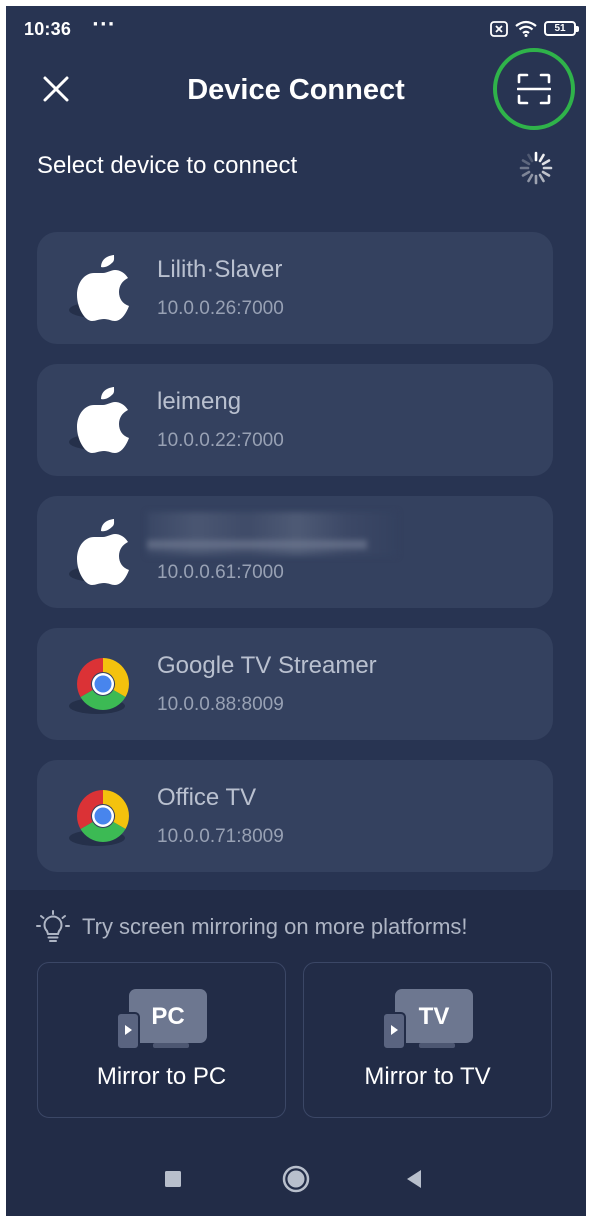 This screenshot has width=594, height=1224. What do you see at coordinates (199, 401) in the screenshot?
I see `device-name: leimeng` at bounding box center [199, 401].